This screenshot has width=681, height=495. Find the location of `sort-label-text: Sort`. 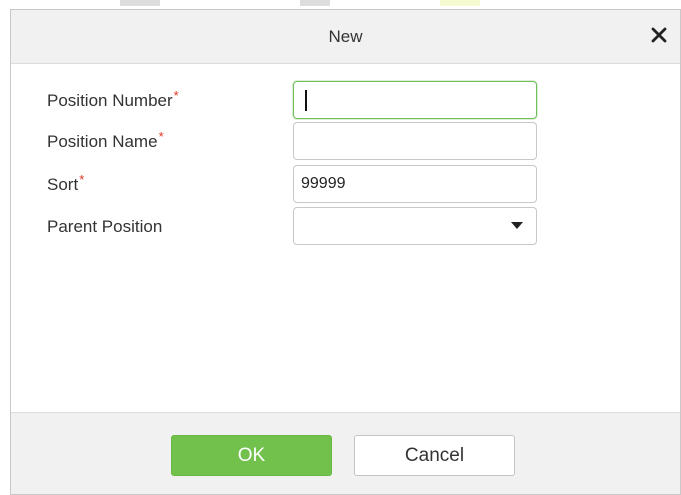

sort-label-text: Sort is located at coordinates (63, 184).